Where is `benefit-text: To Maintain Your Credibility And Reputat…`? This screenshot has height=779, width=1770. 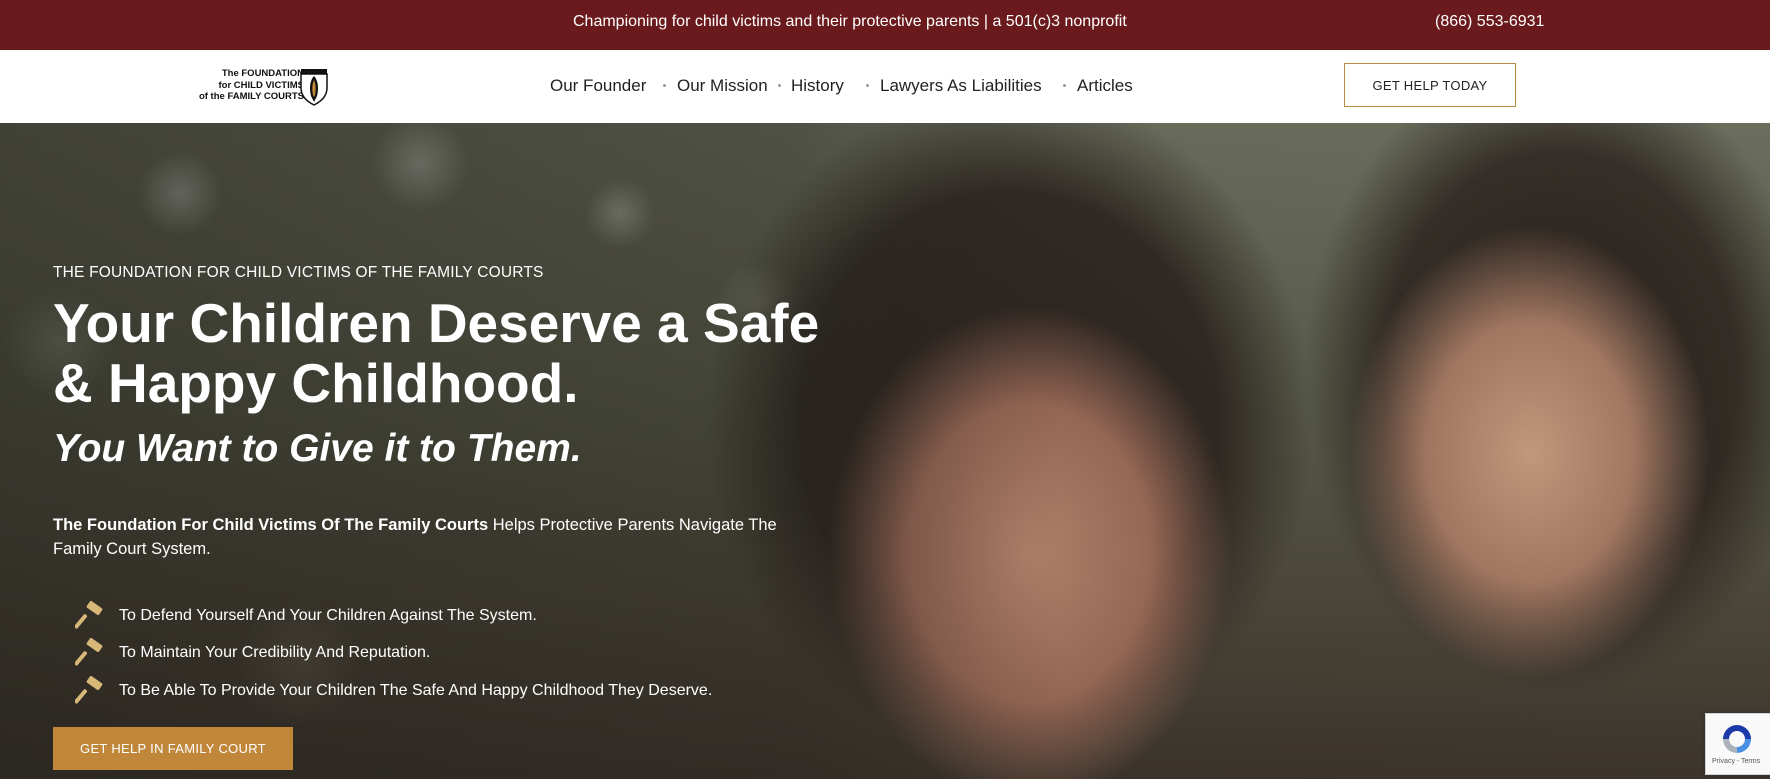
benefit-text: To Maintain Your Credibility And Reputat… is located at coordinates (275, 653).